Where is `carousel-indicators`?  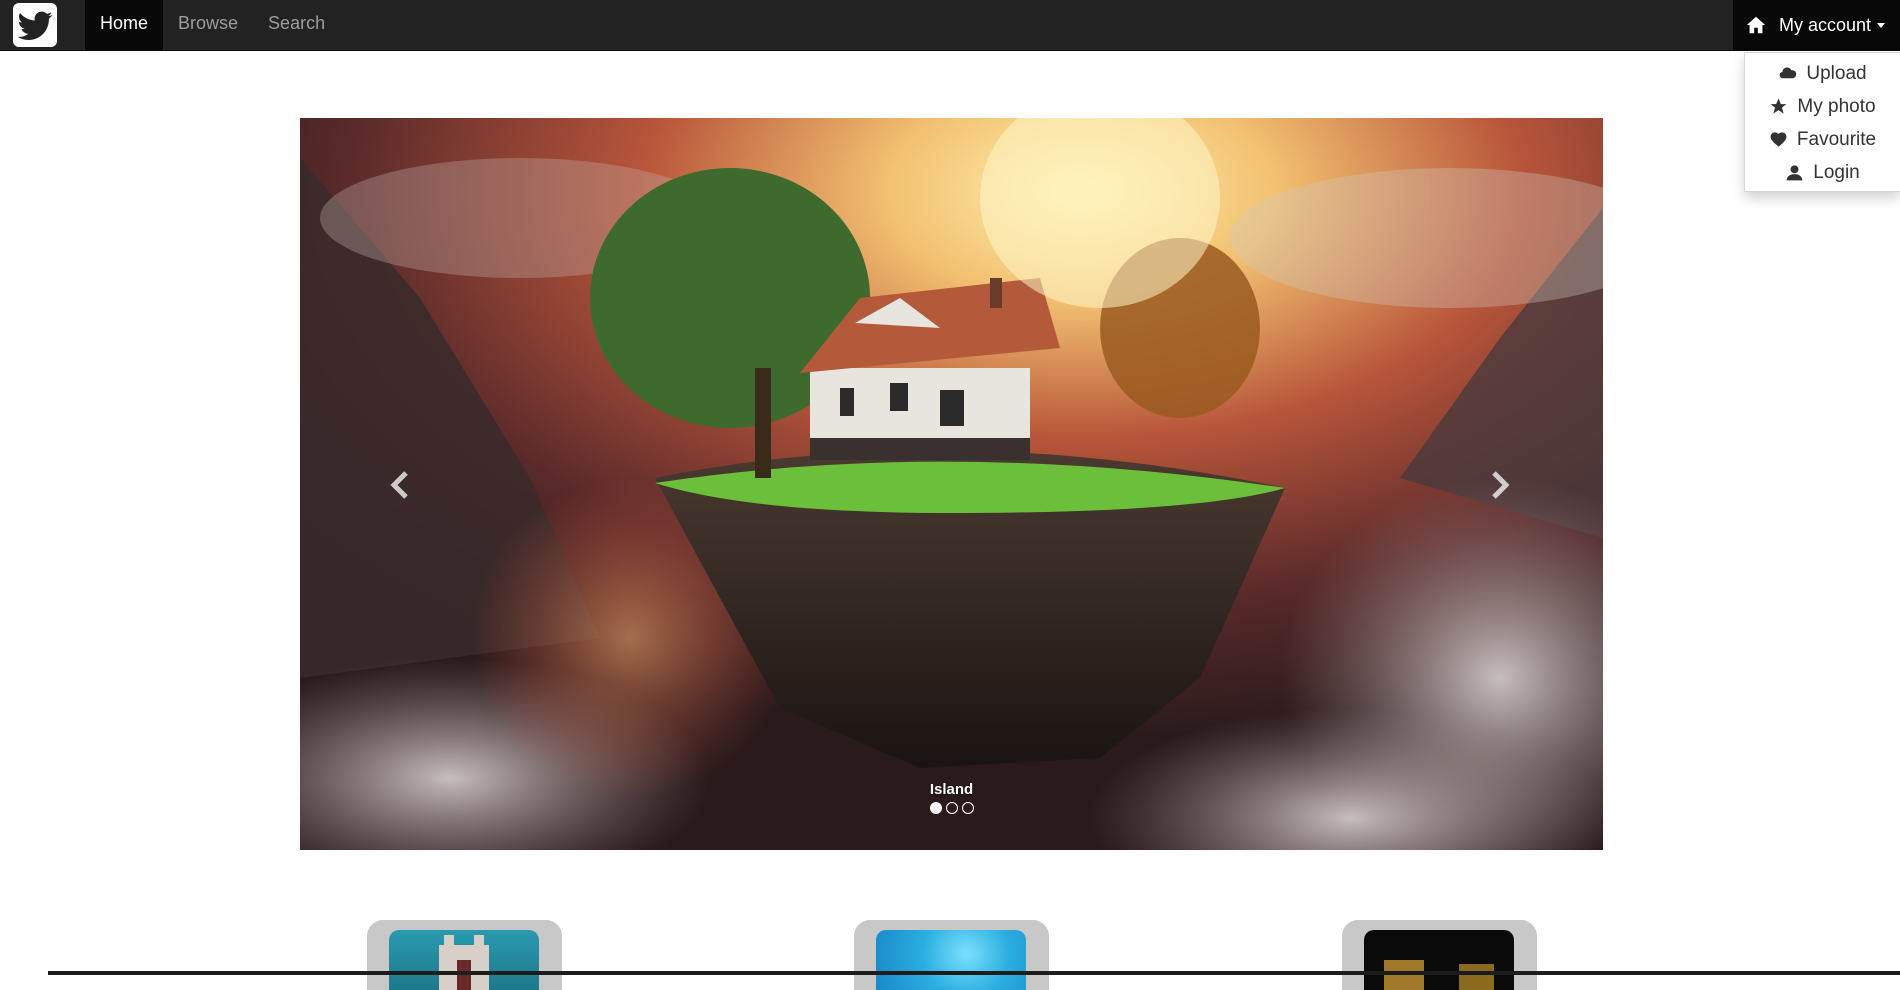 carousel-indicators is located at coordinates (951, 808).